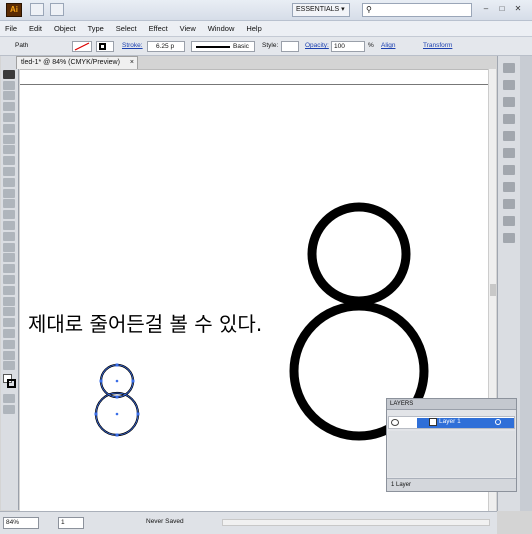  What do you see at coordinates (318, 9) in the screenshot?
I see `workspace-label: ESSENTIALS` at bounding box center [318, 9].